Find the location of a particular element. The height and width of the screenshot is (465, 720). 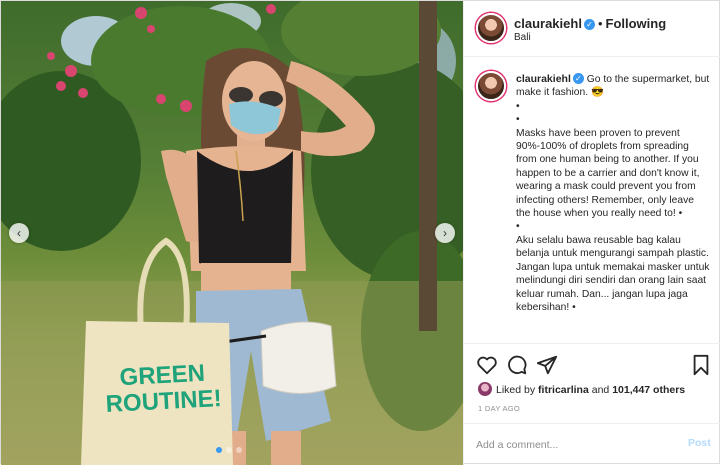

likes-summary: Liked by fitricarlina and 101,447 others is located at coordinates (581, 389).